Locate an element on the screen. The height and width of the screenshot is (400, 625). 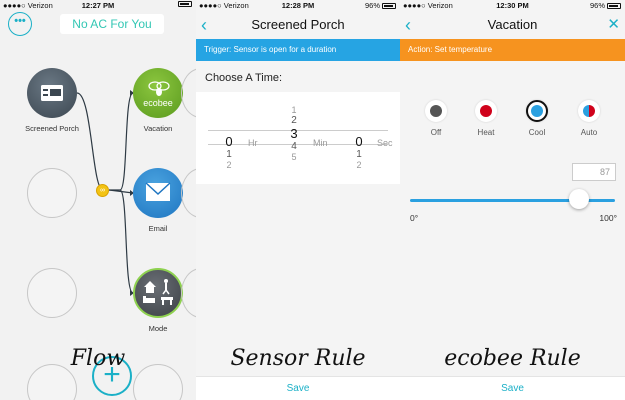
screened-porch-node is located at coordinates (52, 93).